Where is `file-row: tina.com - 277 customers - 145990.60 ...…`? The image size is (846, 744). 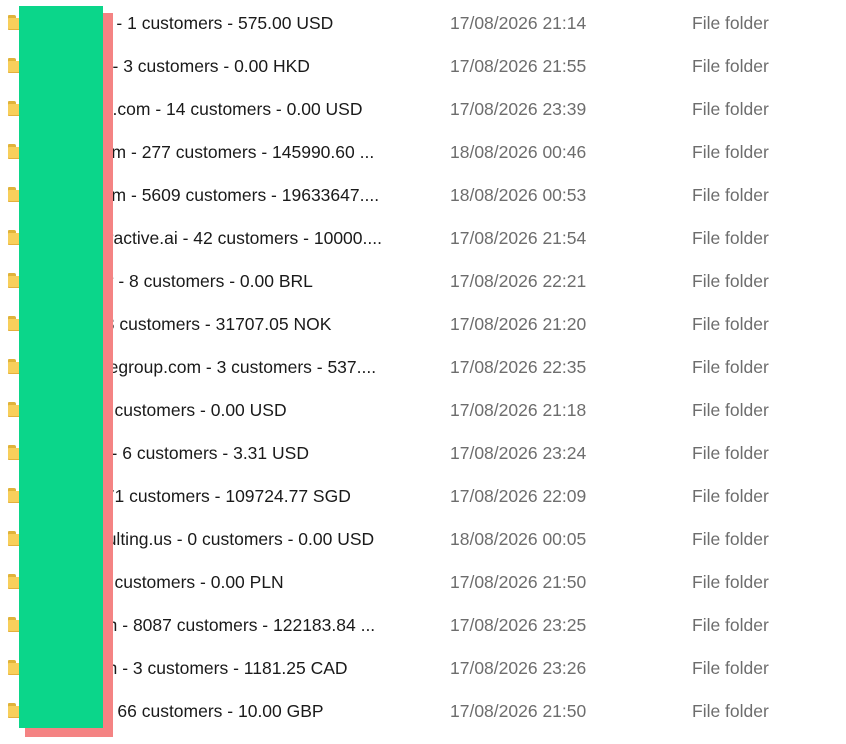 file-row: tina.com - 277 customers - 145990.60 ...… is located at coordinates (423, 153).